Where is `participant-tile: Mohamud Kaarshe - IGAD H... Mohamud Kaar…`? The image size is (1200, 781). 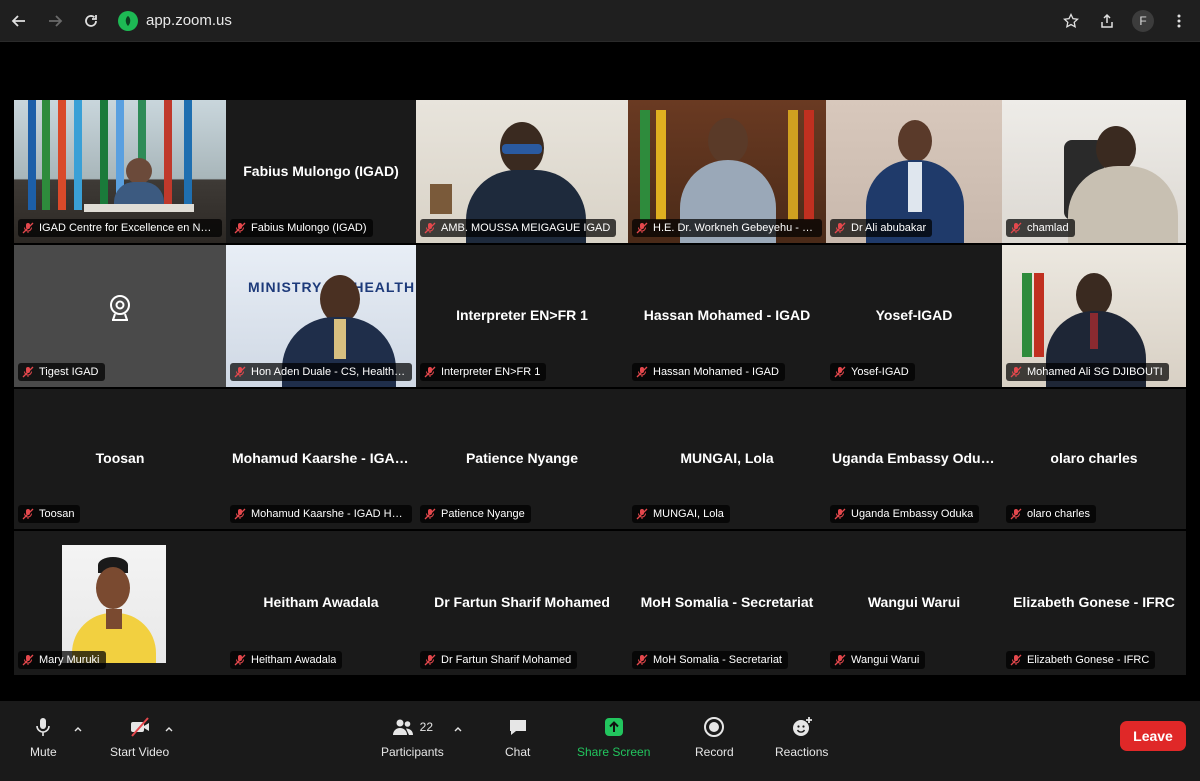 participant-tile: Mohamud Kaarshe - IGAD H... Mohamud Kaar… is located at coordinates (321, 459).